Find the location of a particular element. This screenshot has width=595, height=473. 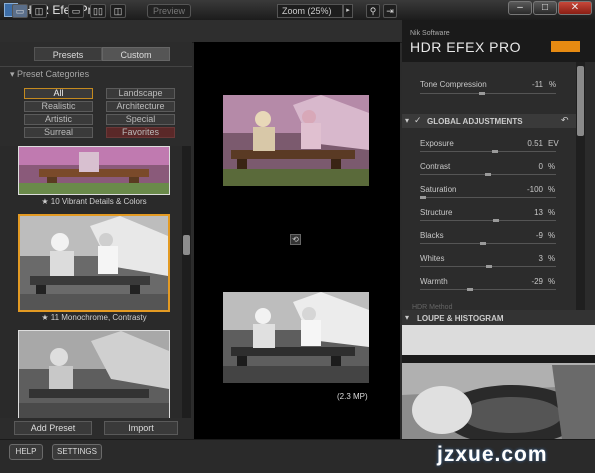

tone-compression-unit: % is located at coordinates (553, 84).